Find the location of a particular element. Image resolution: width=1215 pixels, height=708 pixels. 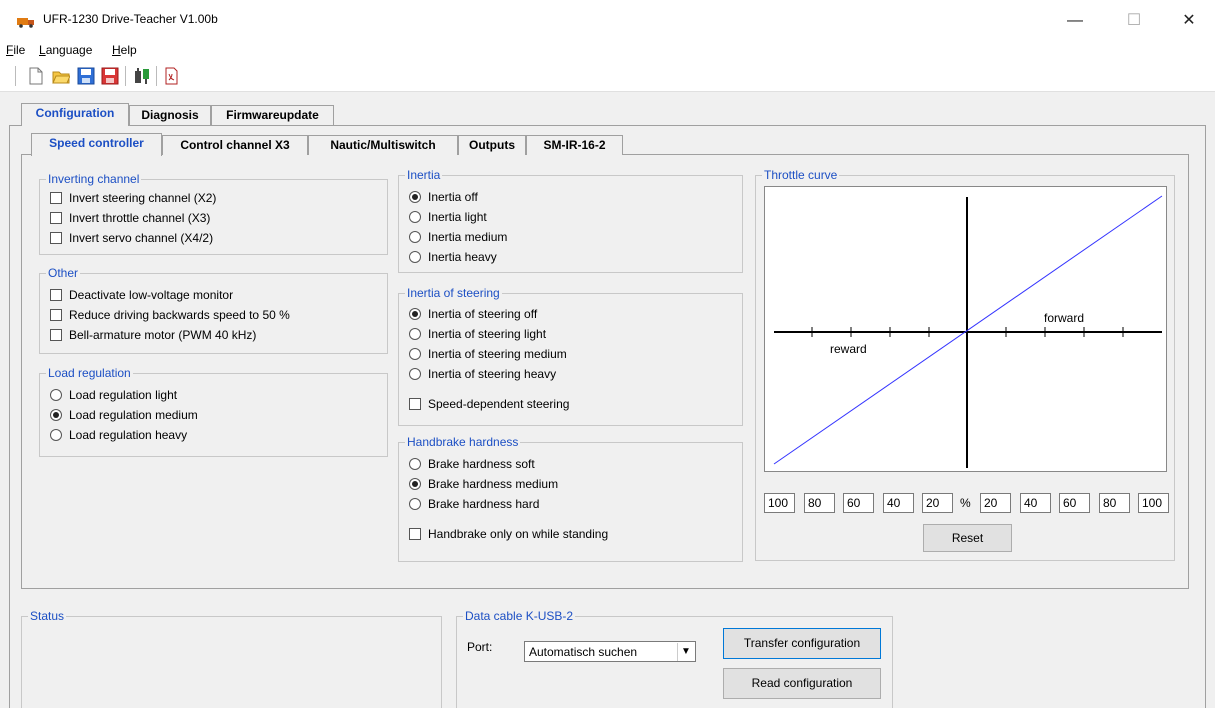

group-title: Throttle curve is located at coordinates (801, 175).